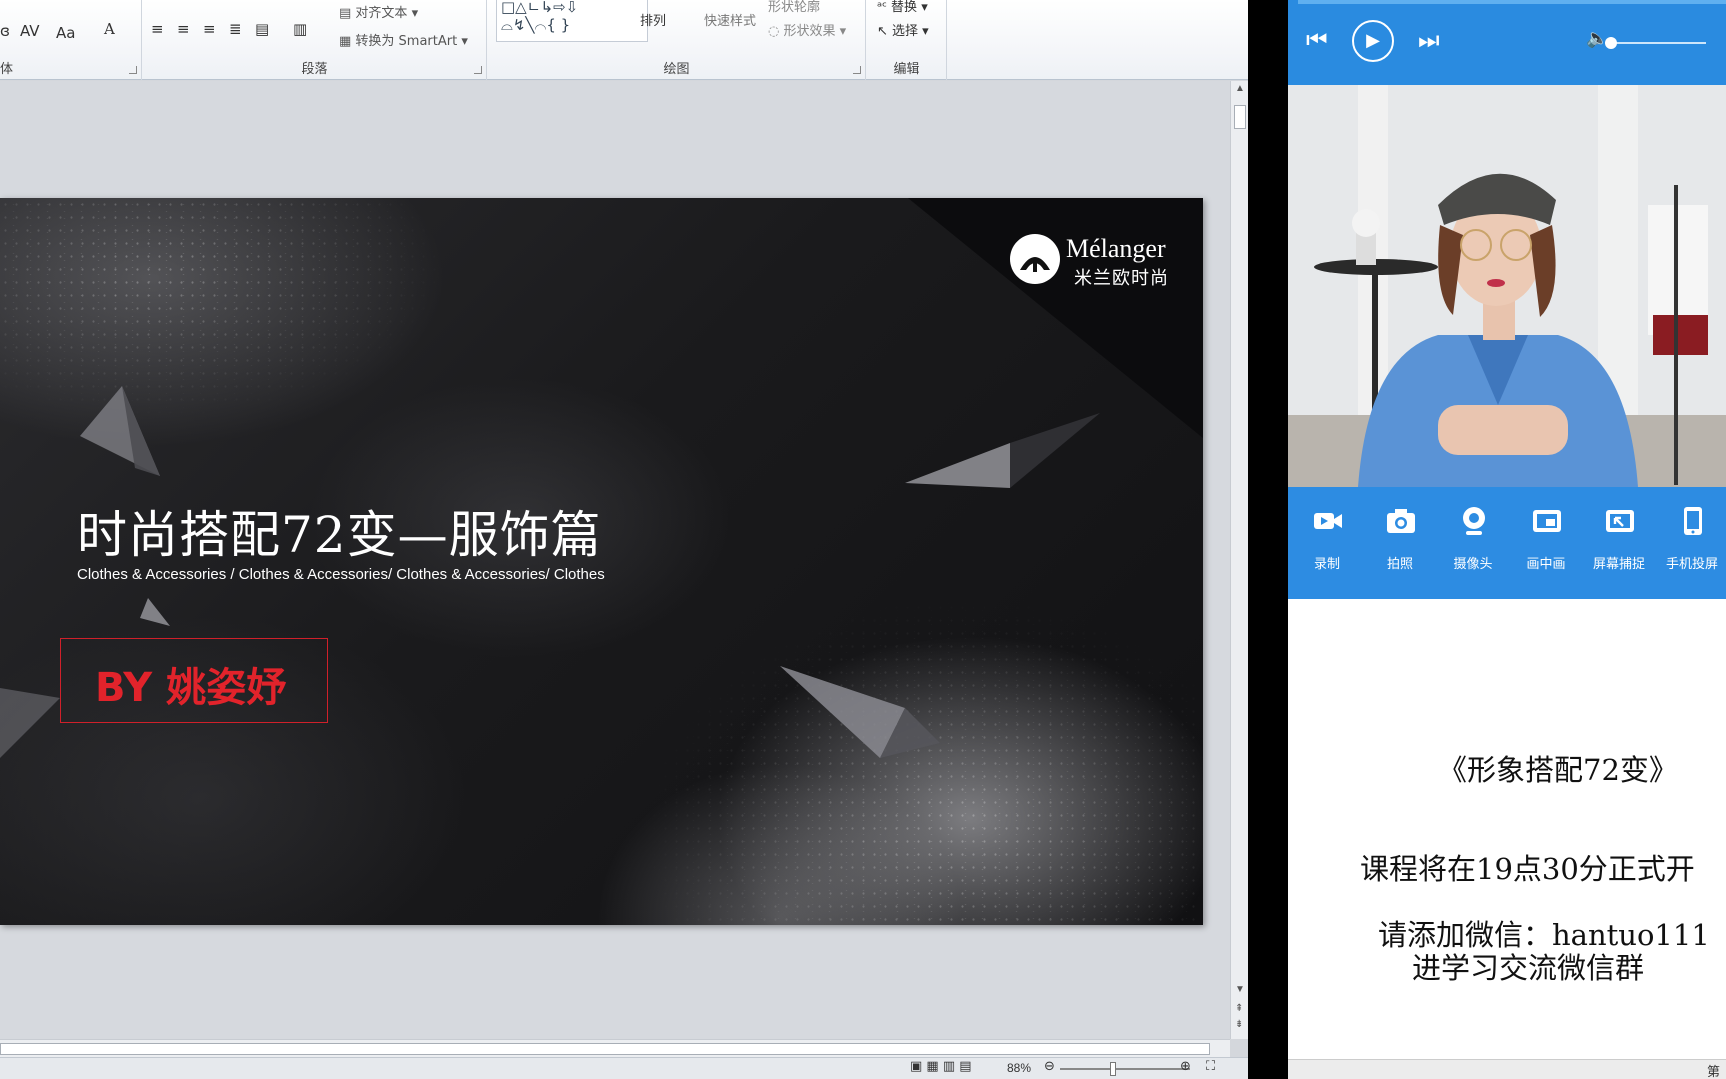 The width and height of the screenshot is (1726, 1079). What do you see at coordinates (5, 31) in the screenshot?
I see `strikethrough-icon: ɞ` at bounding box center [5, 31].